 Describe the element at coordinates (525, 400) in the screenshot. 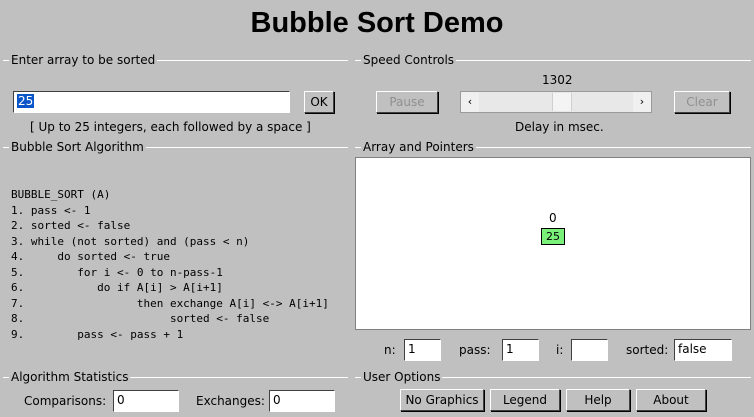

I see `legend-button: Legend` at that location.